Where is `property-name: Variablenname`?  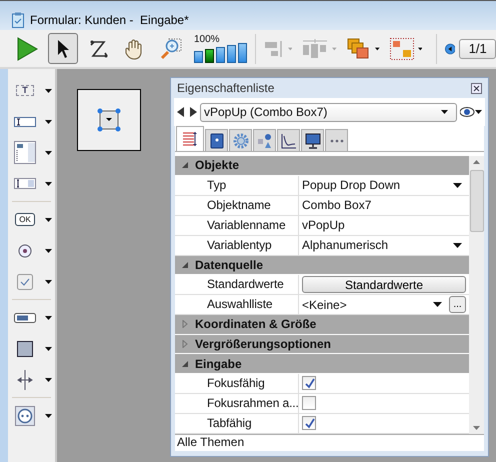
property-name: Variablenname is located at coordinates (237, 225).